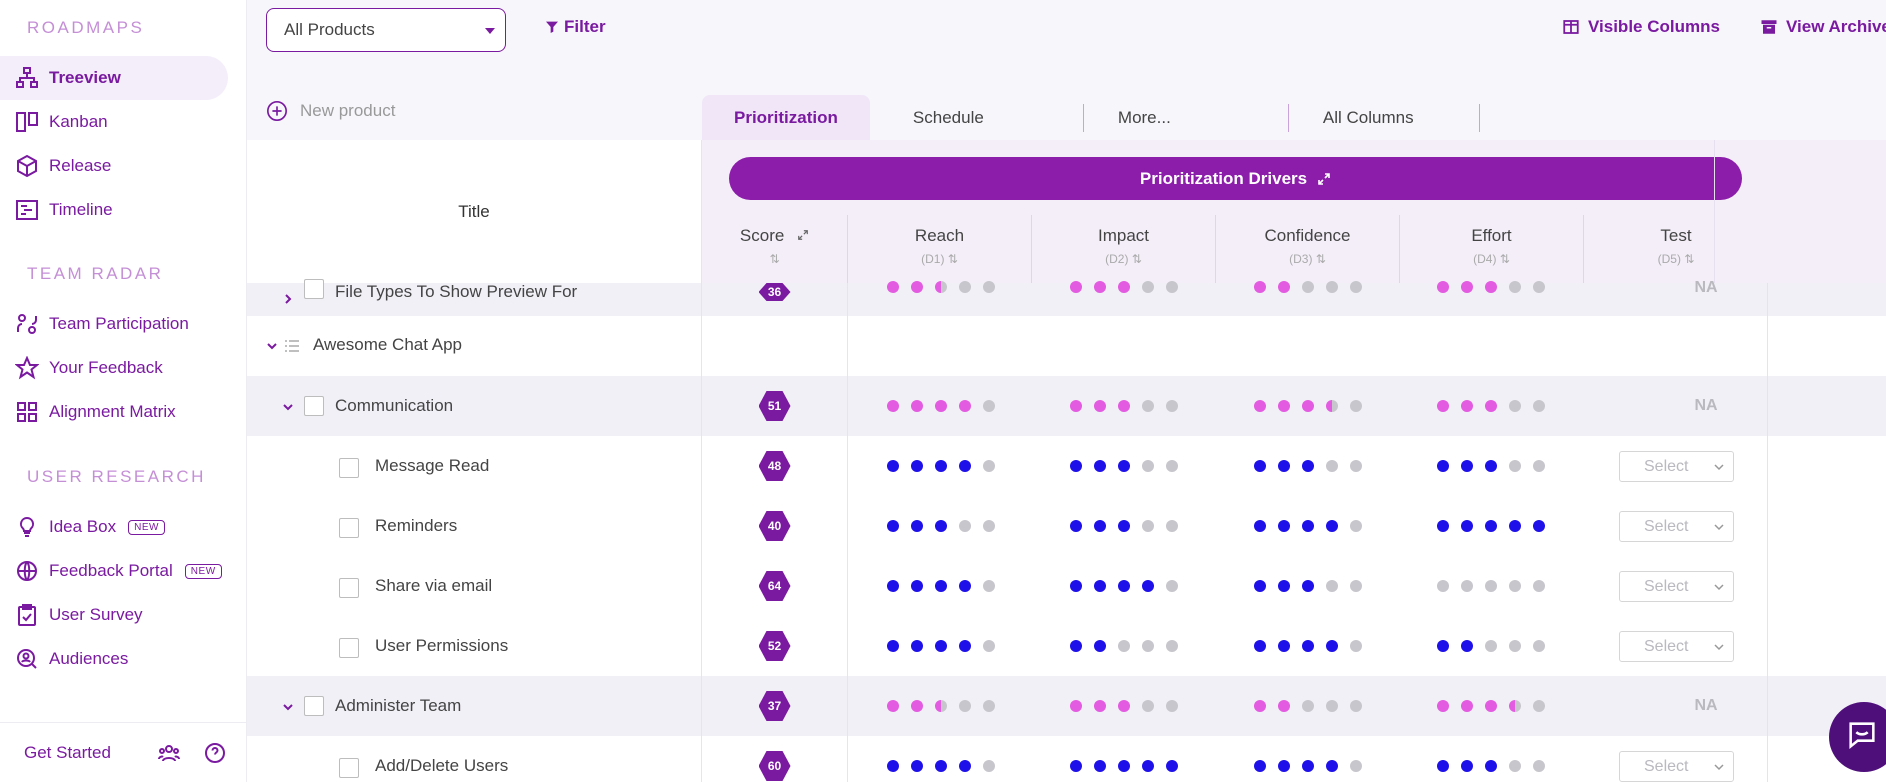 The height and width of the screenshot is (782, 1886). I want to click on sort-icon: ⇅, so click(774, 259).